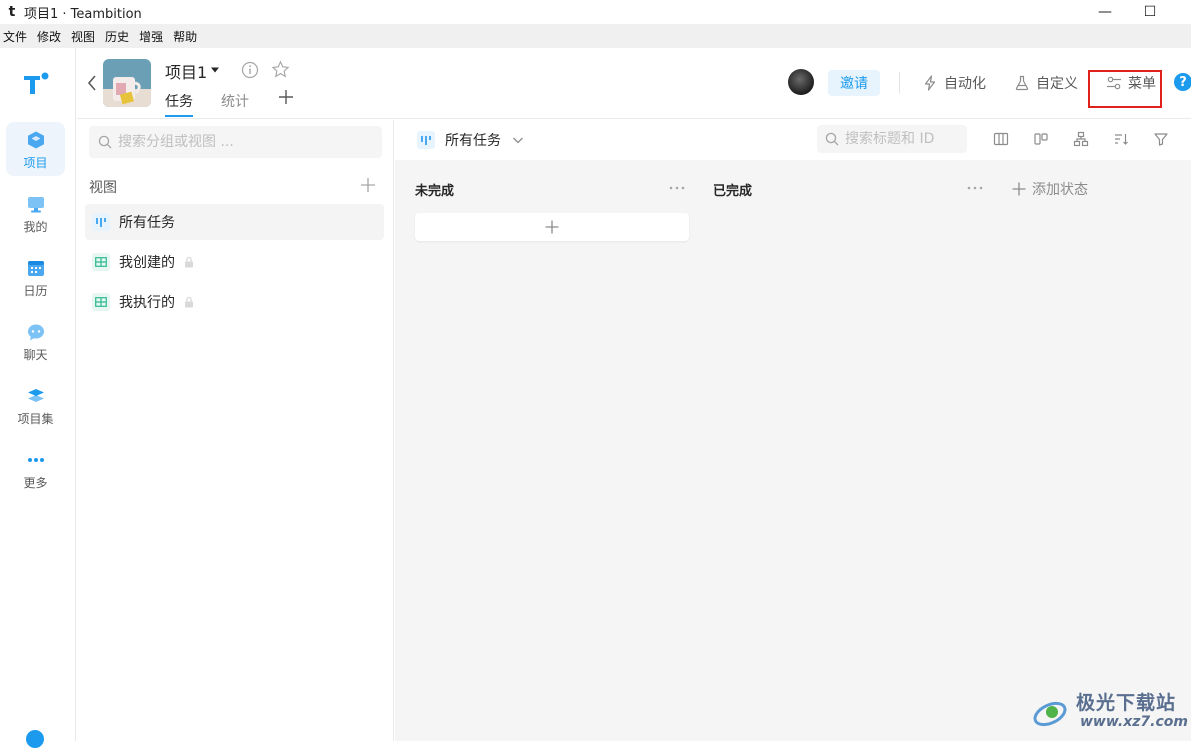 The width and height of the screenshot is (1191, 748). What do you see at coordinates (147, 303) in the screenshot?
I see `view-item-label: 我执行的` at bounding box center [147, 303].